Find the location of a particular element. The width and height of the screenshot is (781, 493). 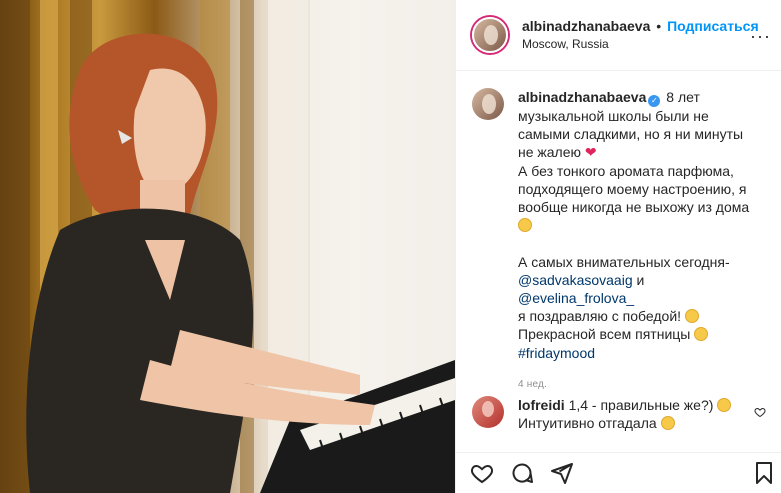

post-timestamp: 4 нед. is located at coordinates (640, 385).